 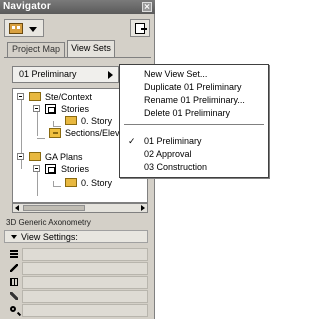 I want to click on view-set-dropdown-value: 01 Preliminary, so click(x=48, y=74).